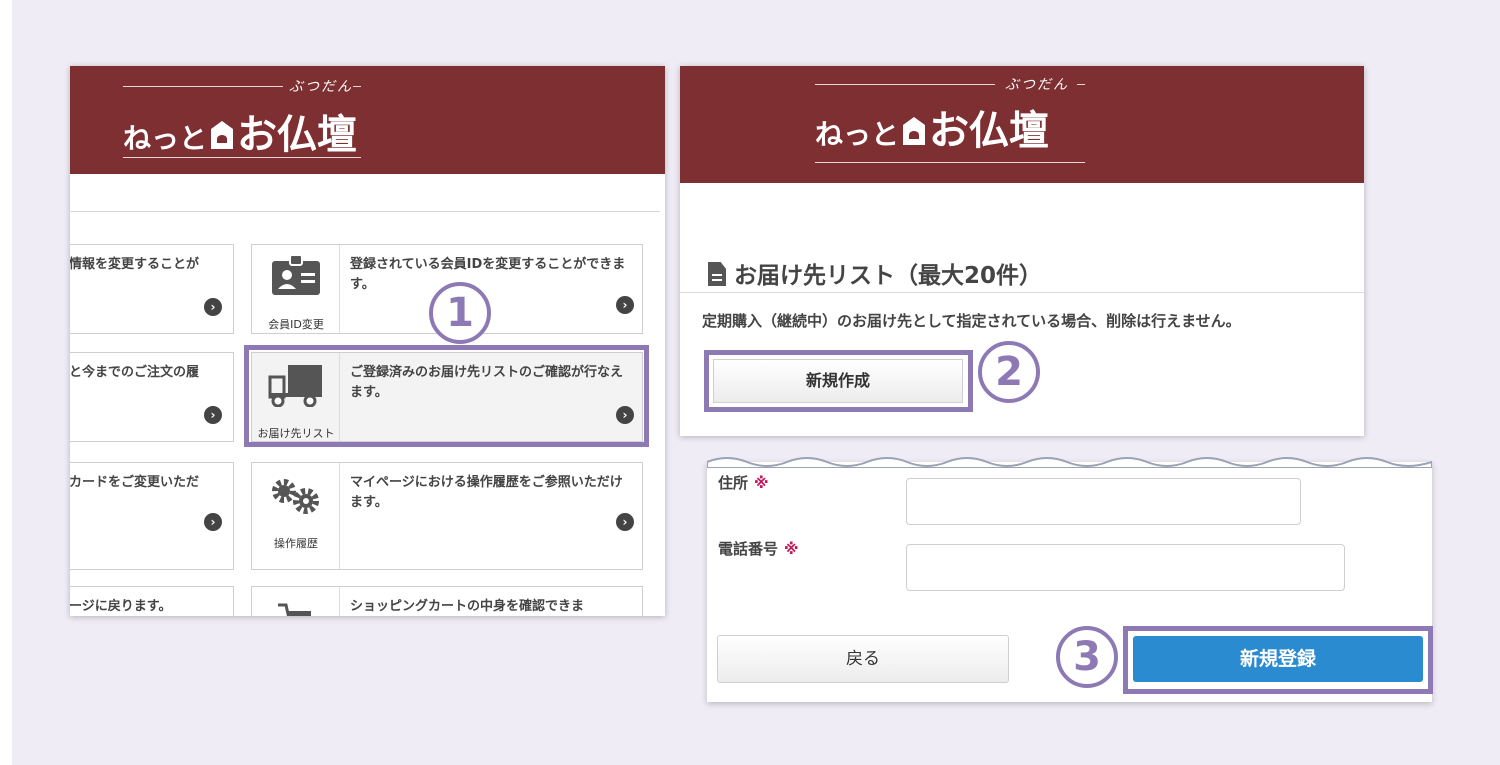 Image resolution: width=1500 pixels, height=765 pixels. What do you see at coordinates (135, 372) in the screenshot?
I see `menu-card-desc: と今までのご注文の履` at bounding box center [135, 372].